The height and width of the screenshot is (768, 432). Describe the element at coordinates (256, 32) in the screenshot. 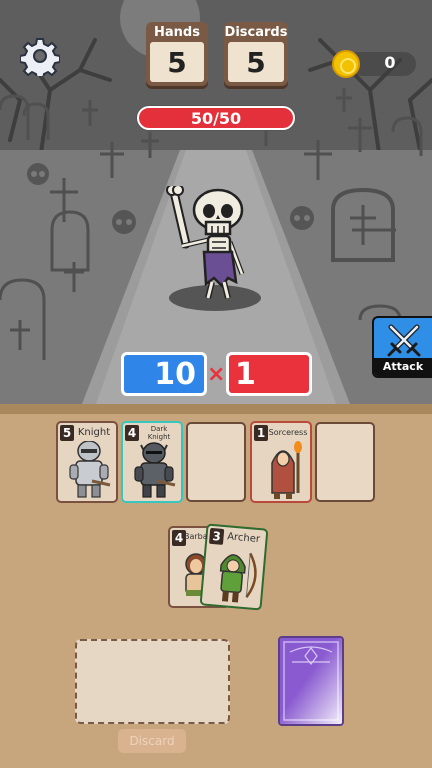

I see `discards-label: Discards` at that location.